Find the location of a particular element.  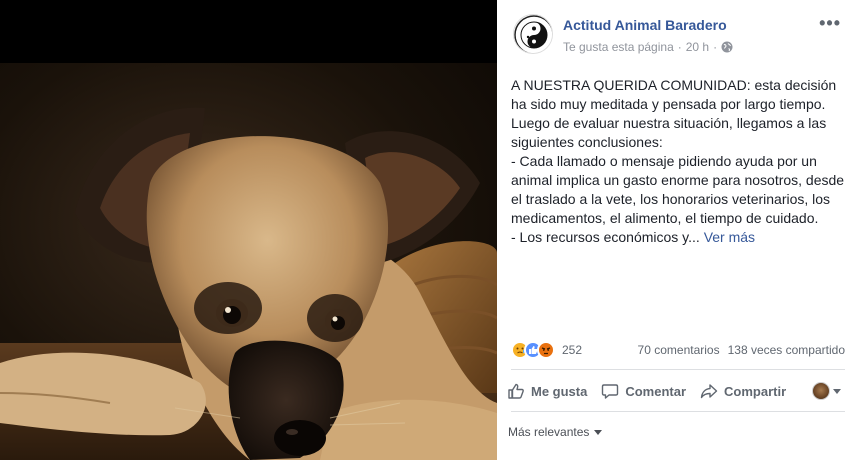

post-actions: Me gusta Comentar Compartir is located at coordinates (677, 391).